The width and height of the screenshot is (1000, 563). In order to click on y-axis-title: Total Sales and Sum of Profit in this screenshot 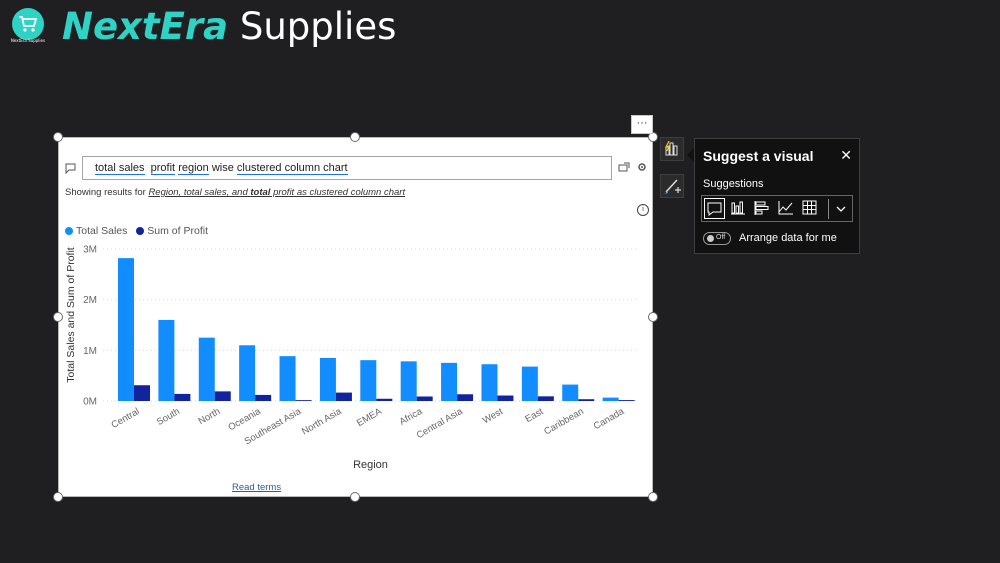, I will do `click(71, 314)`.